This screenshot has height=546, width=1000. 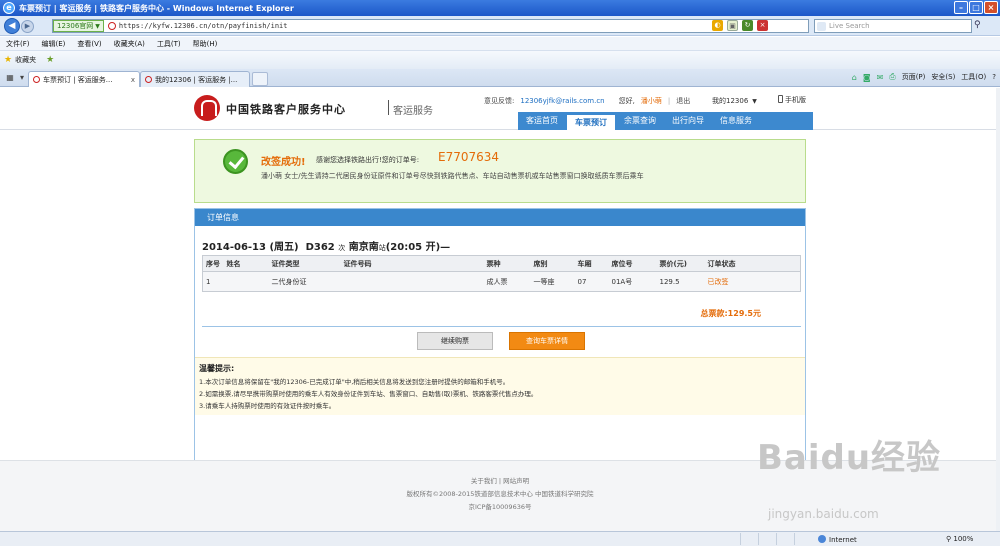 I want to click on favorites-button: 收藏夹, so click(x=25, y=60).